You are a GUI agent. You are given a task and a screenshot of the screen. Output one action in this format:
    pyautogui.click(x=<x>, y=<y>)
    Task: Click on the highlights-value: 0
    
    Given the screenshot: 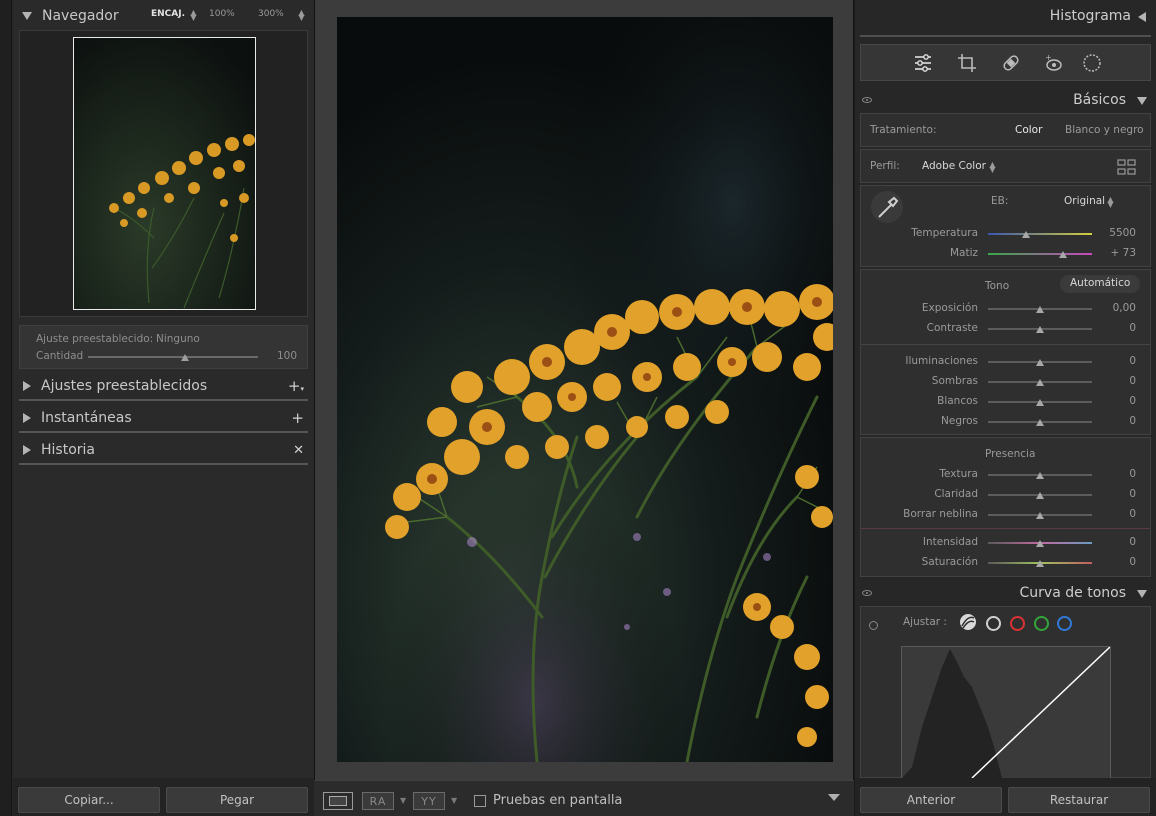 What is the action you would take?
    pyautogui.click(x=1118, y=361)
    